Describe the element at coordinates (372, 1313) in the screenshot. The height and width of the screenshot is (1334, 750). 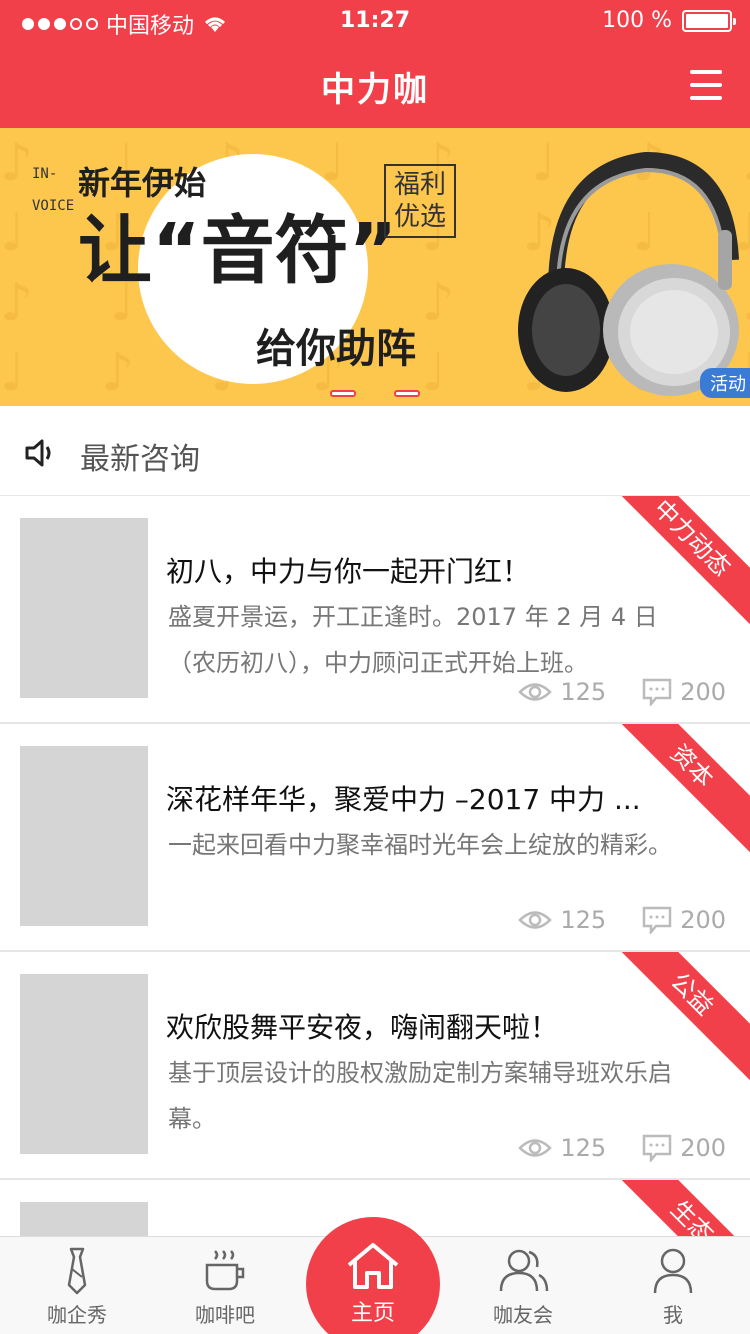
I see `tab-label: 主页` at that location.